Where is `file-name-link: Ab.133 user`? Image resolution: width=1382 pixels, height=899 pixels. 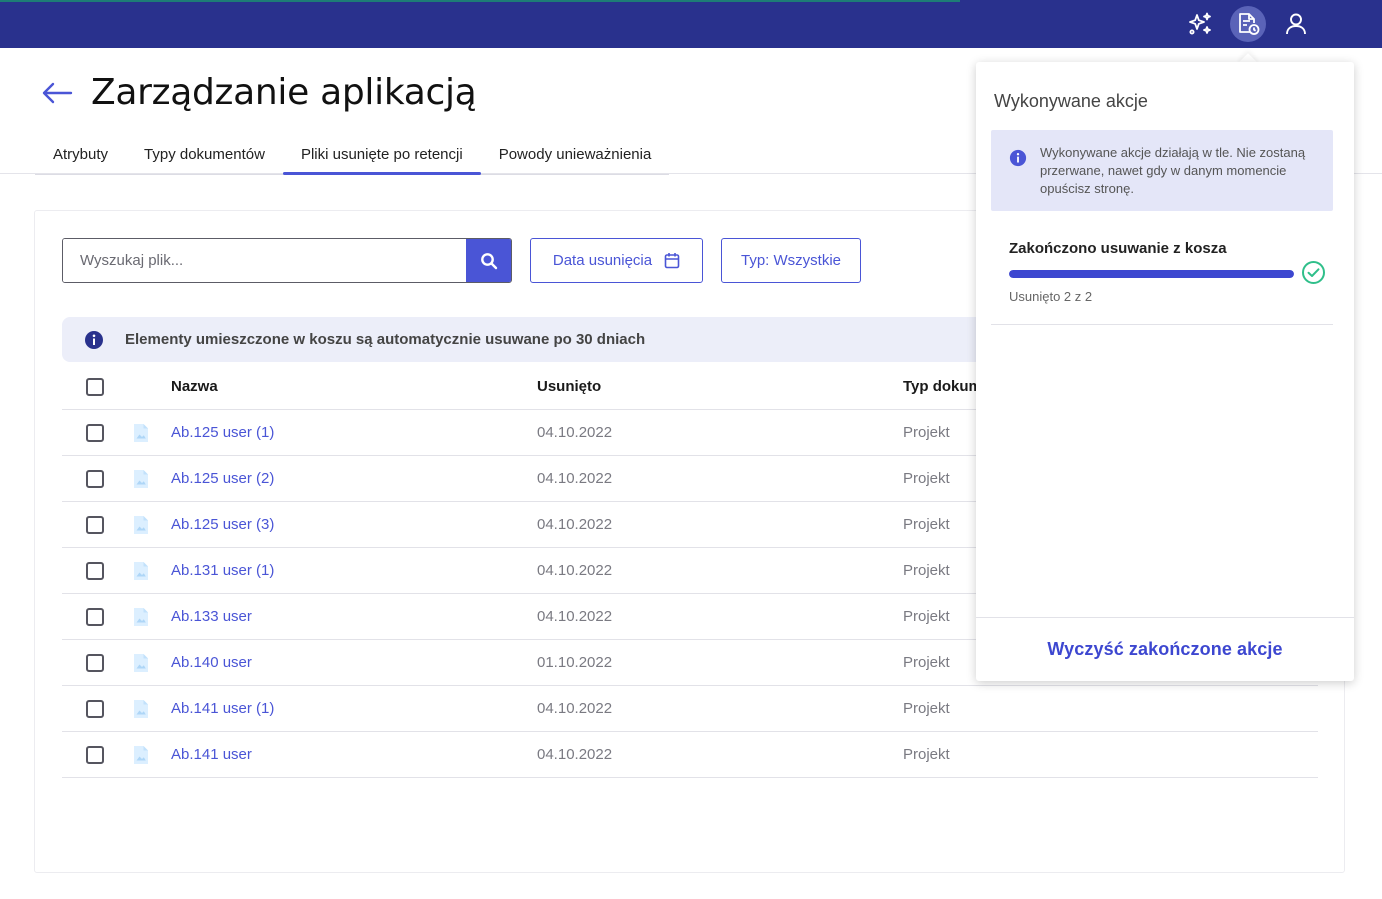
file-name-link: Ab.133 user is located at coordinates (211, 616).